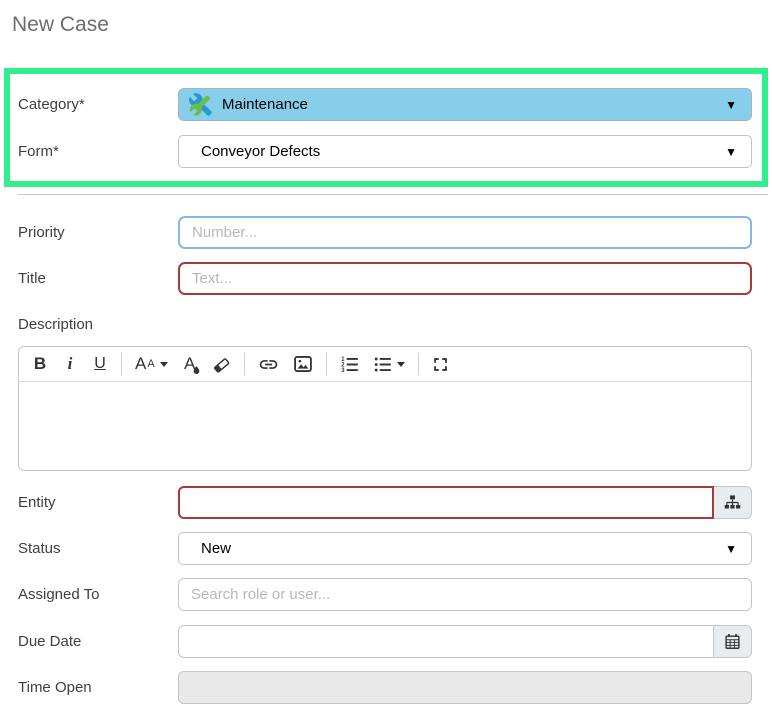  Describe the element at coordinates (151, 364) in the screenshot. I see `font-size-button: AA` at that location.